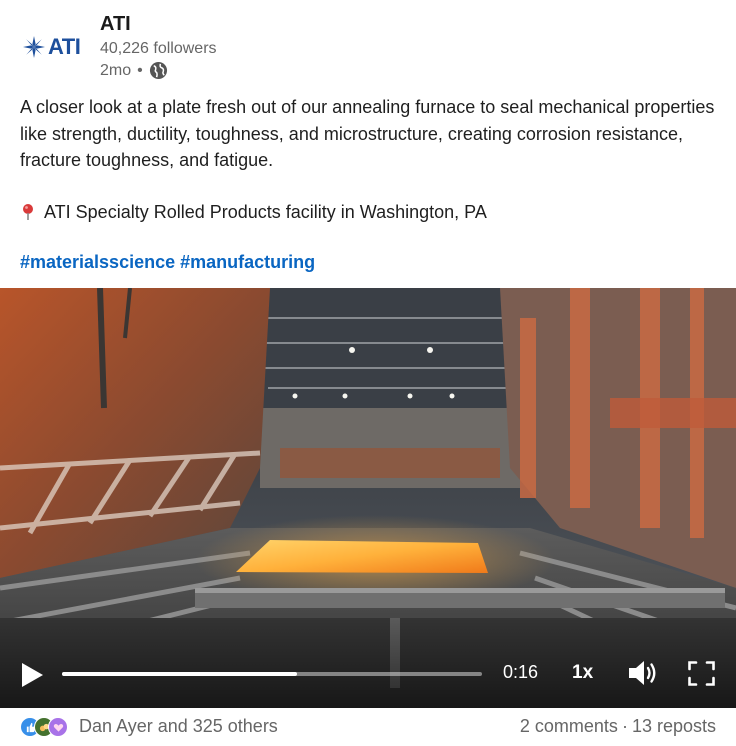 The image size is (736, 746). I want to click on progress-bar, so click(272, 674).